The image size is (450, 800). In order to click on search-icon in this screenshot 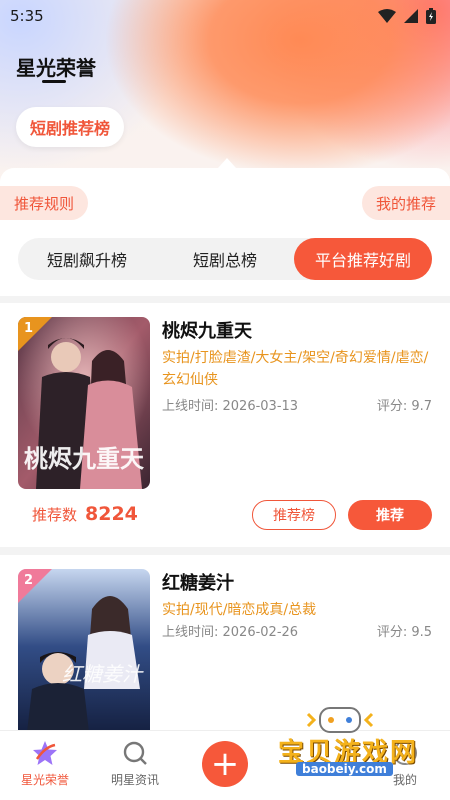, I will do `click(135, 753)`.